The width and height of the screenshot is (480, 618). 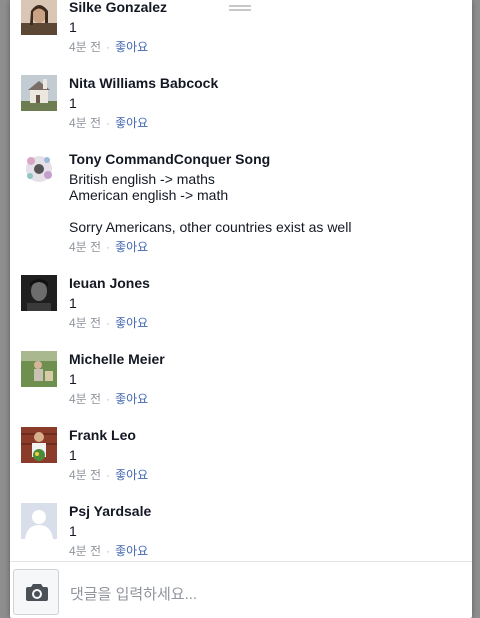 What do you see at coordinates (264, 160) in the screenshot?
I see `comment-author: Tony CommandConquer Song` at bounding box center [264, 160].